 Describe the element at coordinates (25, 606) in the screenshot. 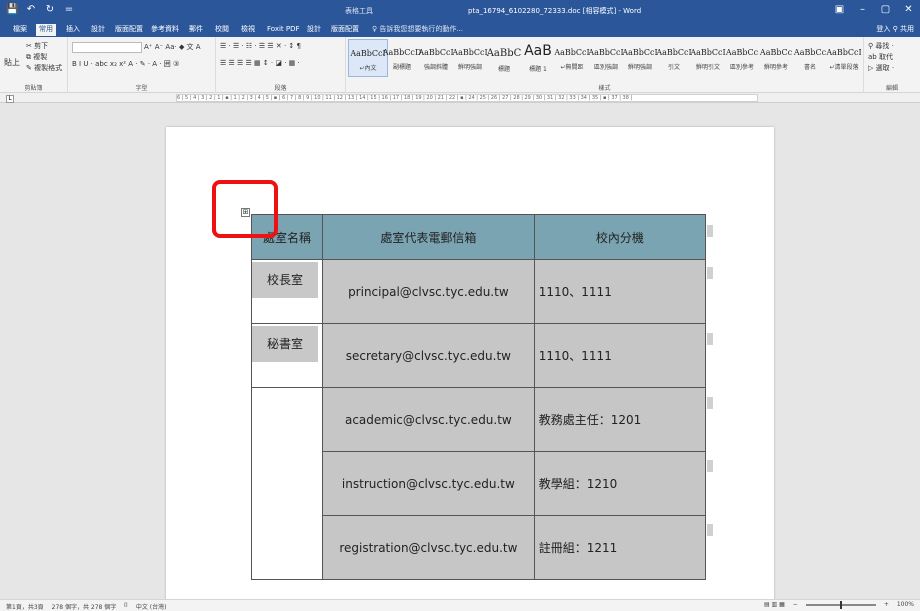

I see `page-count: 第1頁，共3頁` at that location.